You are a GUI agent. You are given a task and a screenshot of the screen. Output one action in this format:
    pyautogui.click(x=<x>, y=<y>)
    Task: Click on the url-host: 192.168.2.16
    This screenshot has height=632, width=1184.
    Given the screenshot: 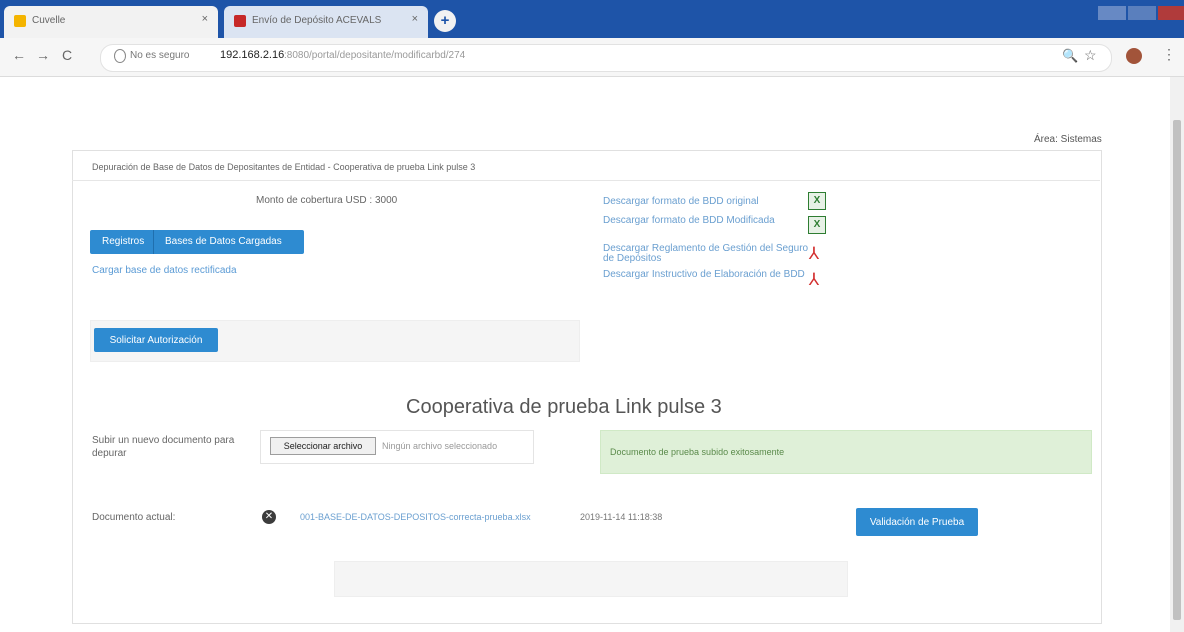 What is the action you would take?
    pyautogui.click(x=252, y=55)
    